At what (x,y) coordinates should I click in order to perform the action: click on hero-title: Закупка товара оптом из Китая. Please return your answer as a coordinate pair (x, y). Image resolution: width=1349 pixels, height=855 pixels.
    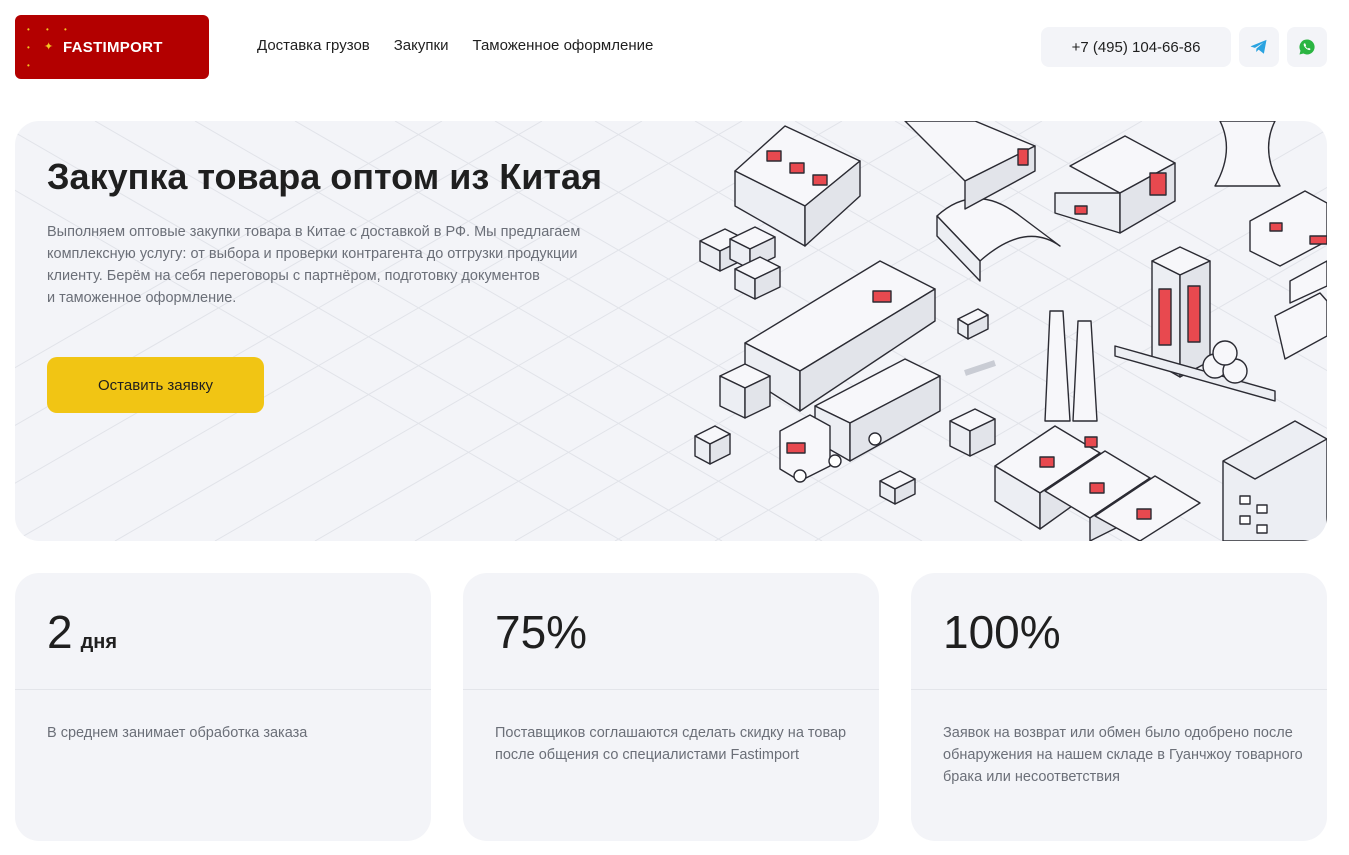
    Looking at the image, I should click on (325, 176).